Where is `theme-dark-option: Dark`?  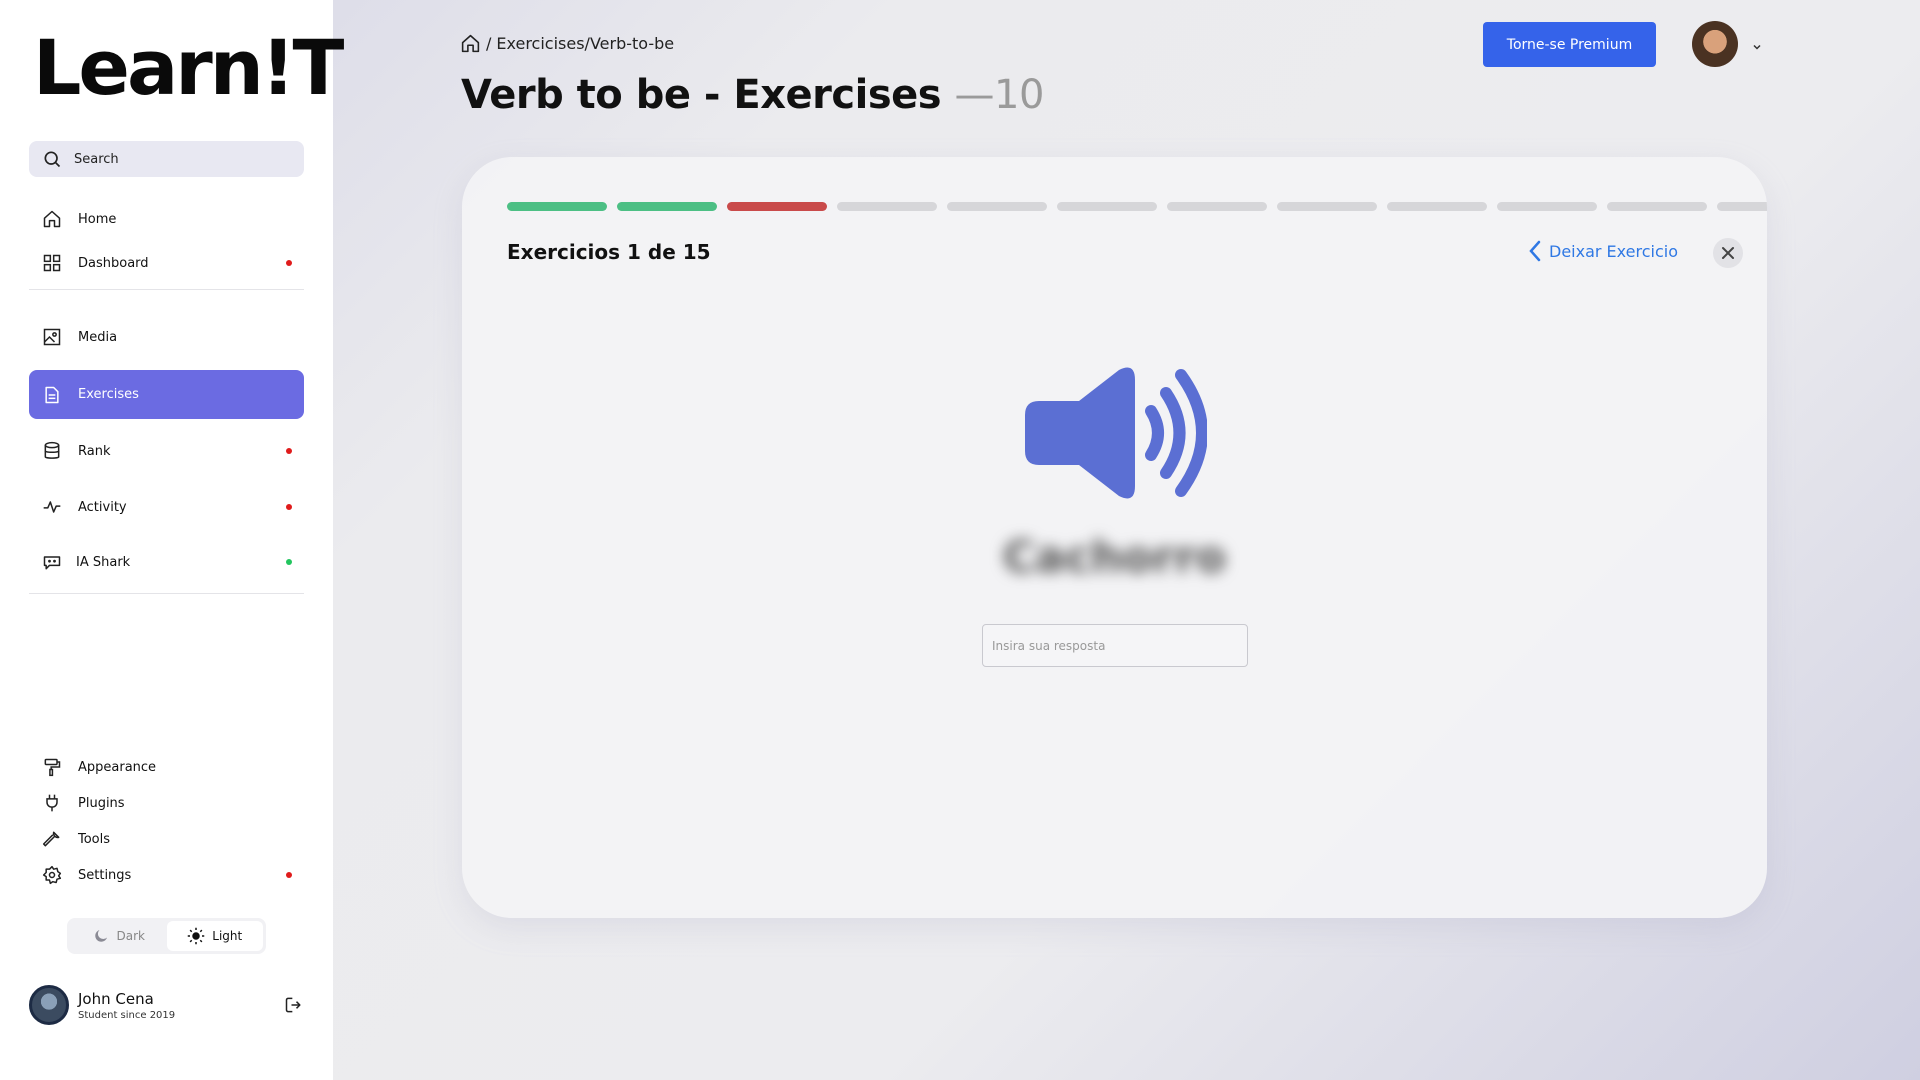
theme-dark-option: Dark is located at coordinates (118, 936).